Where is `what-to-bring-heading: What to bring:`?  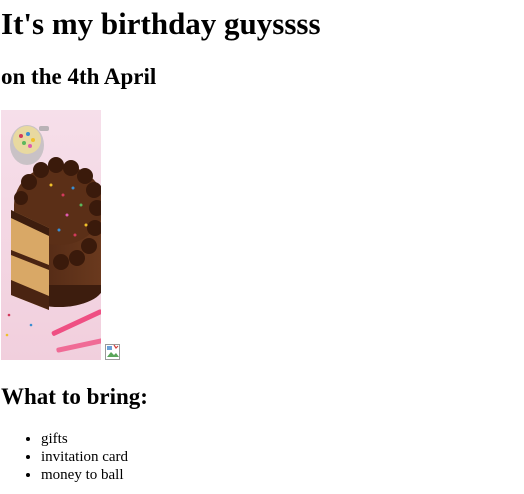 what-to-bring-heading: What to bring: is located at coordinates (74, 396).